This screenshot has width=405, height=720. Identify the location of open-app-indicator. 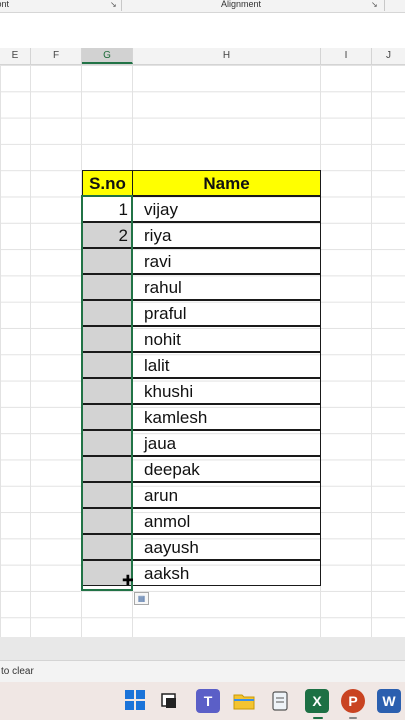
(353, 718).